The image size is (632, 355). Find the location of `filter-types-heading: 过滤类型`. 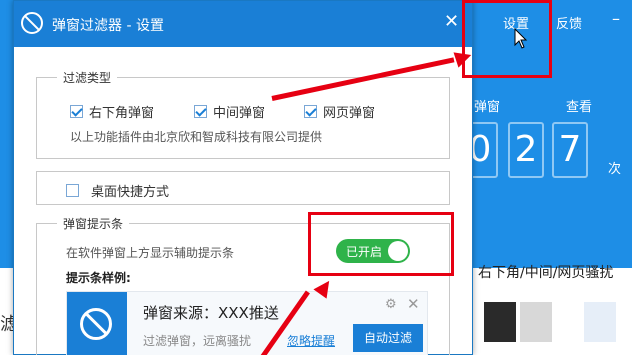

filter-types-heading: 过滤类型 is located at coordinates (87, 77).